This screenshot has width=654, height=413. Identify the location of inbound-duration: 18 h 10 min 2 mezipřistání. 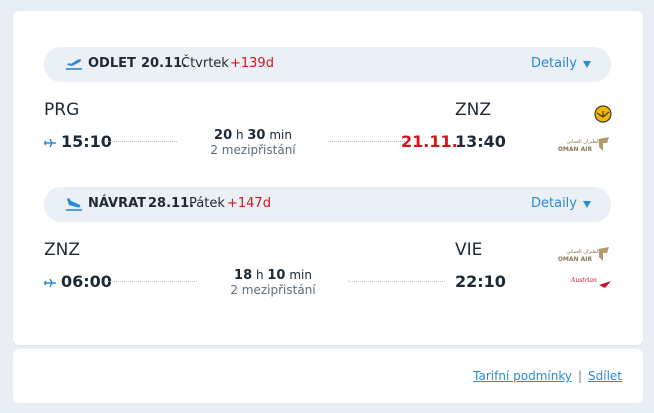
(273, 283).